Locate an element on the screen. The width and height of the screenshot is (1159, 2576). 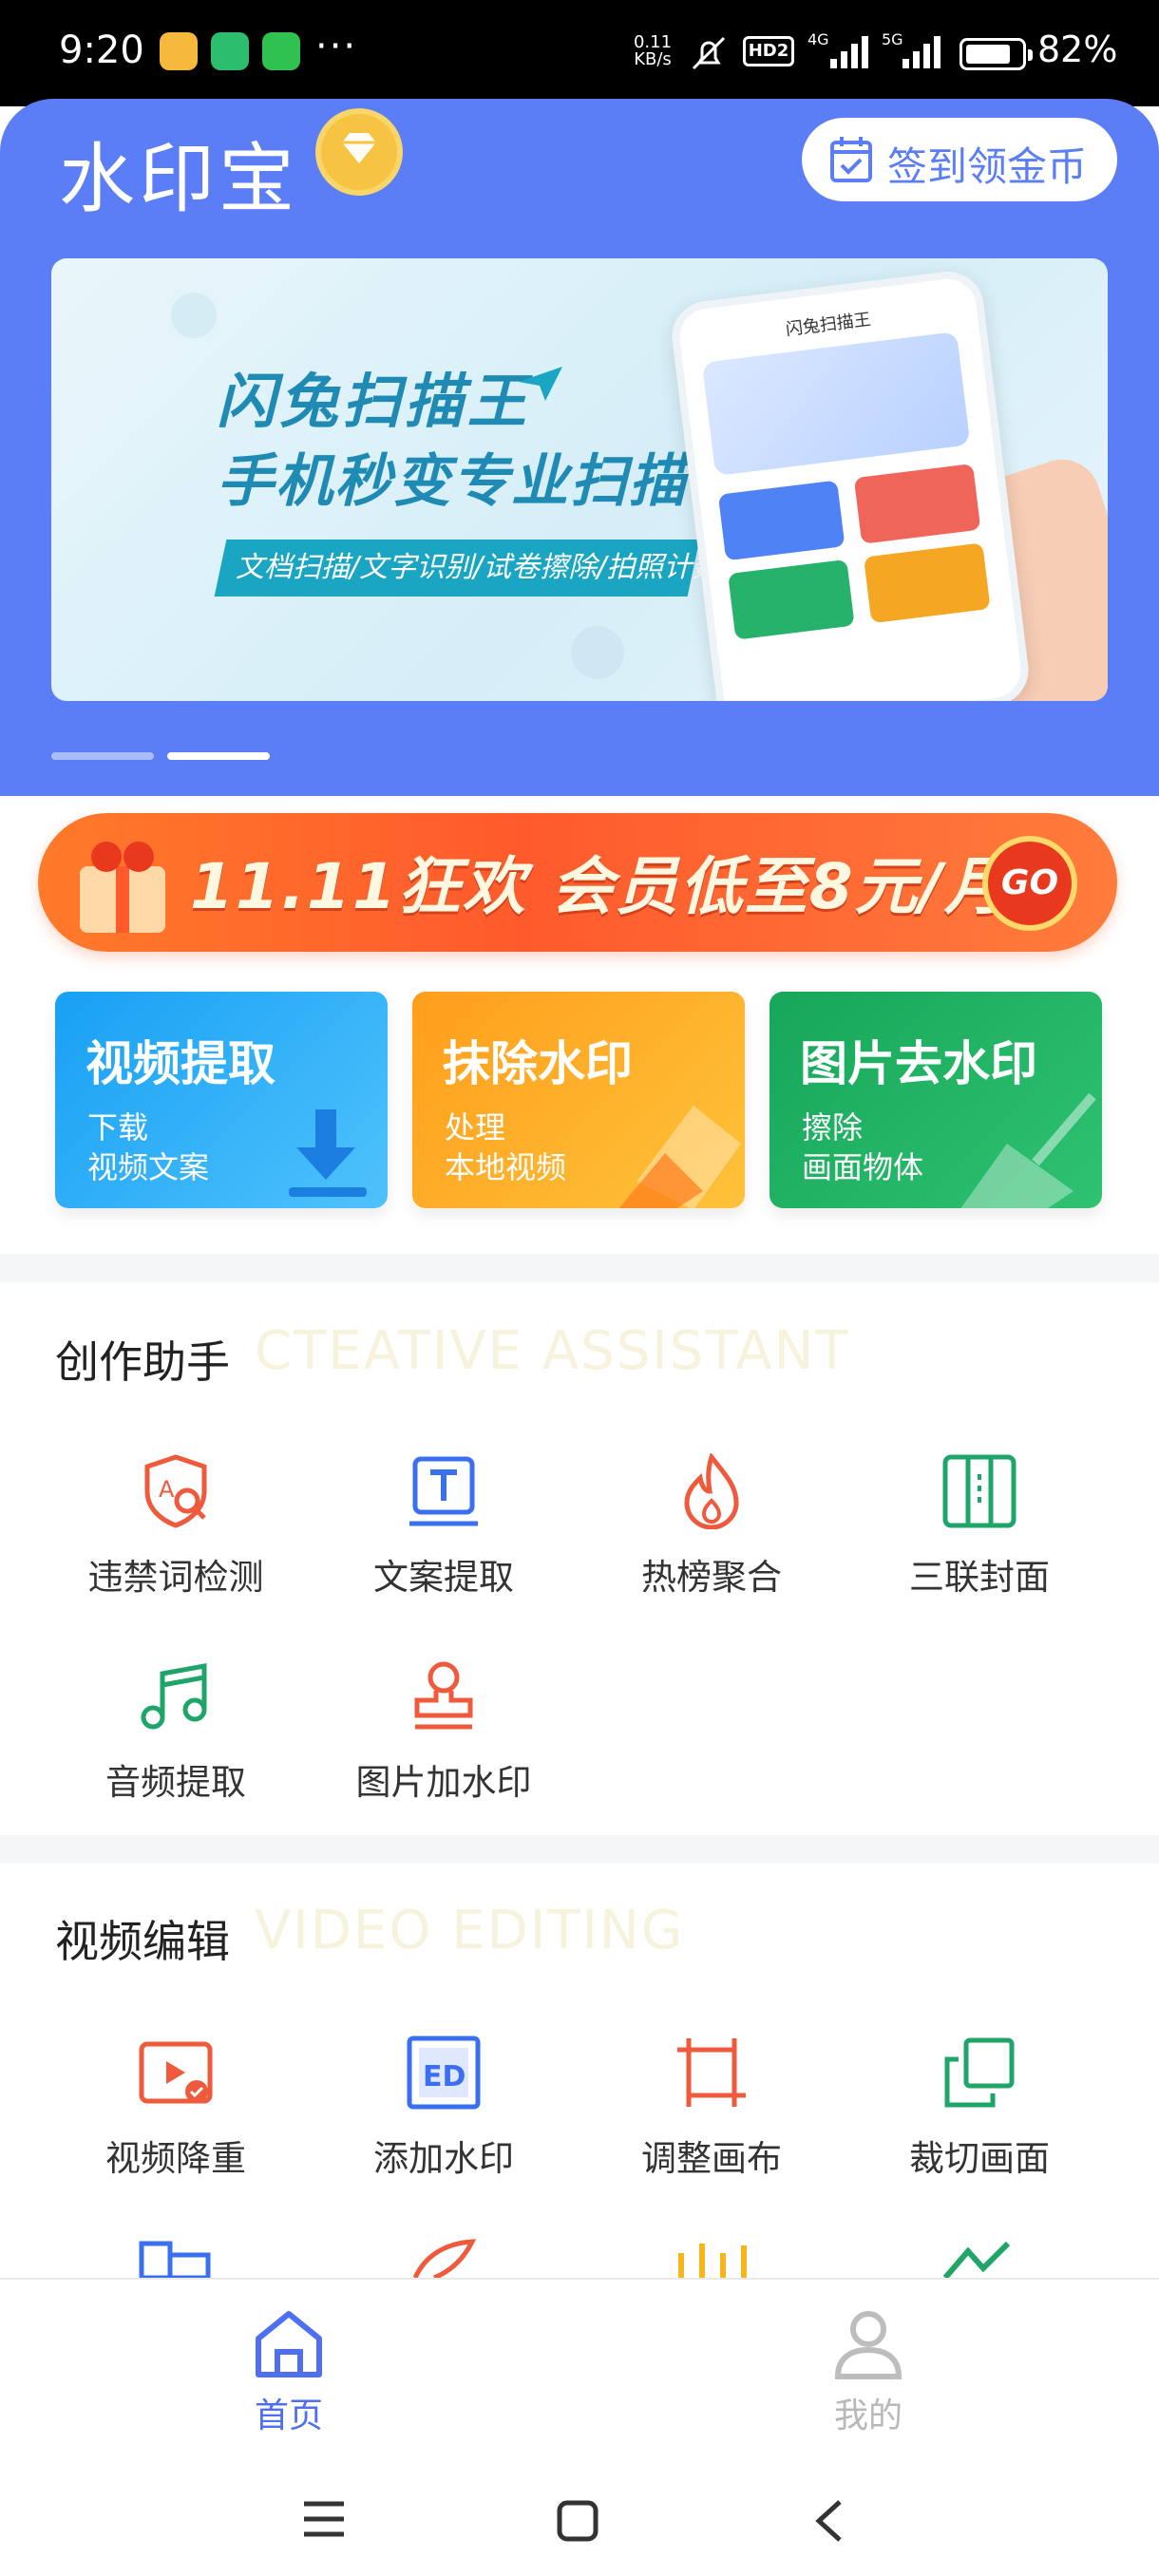
battery-icon is located at coordinates (996, 54).